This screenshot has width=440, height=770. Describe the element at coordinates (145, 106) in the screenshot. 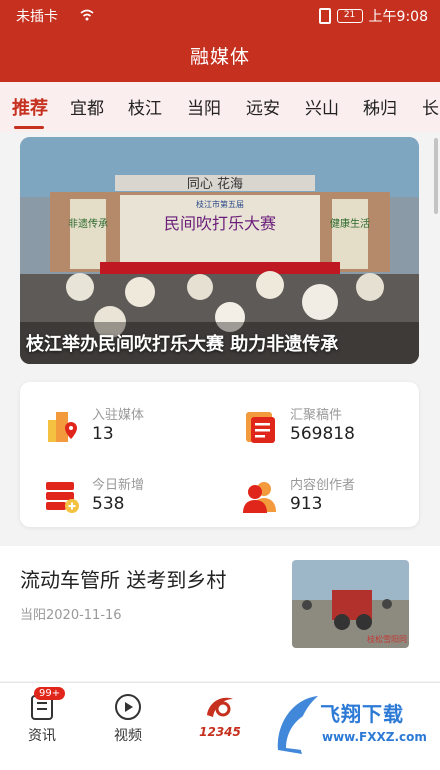

I see `tab-zhijiang: 枝江` at that location.